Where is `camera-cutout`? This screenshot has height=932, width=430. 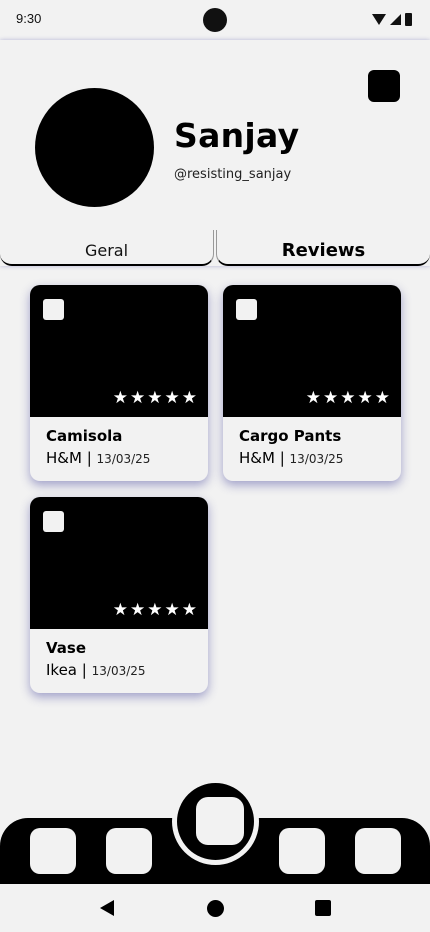 camera-cutout is located at coordinates (215, 20).